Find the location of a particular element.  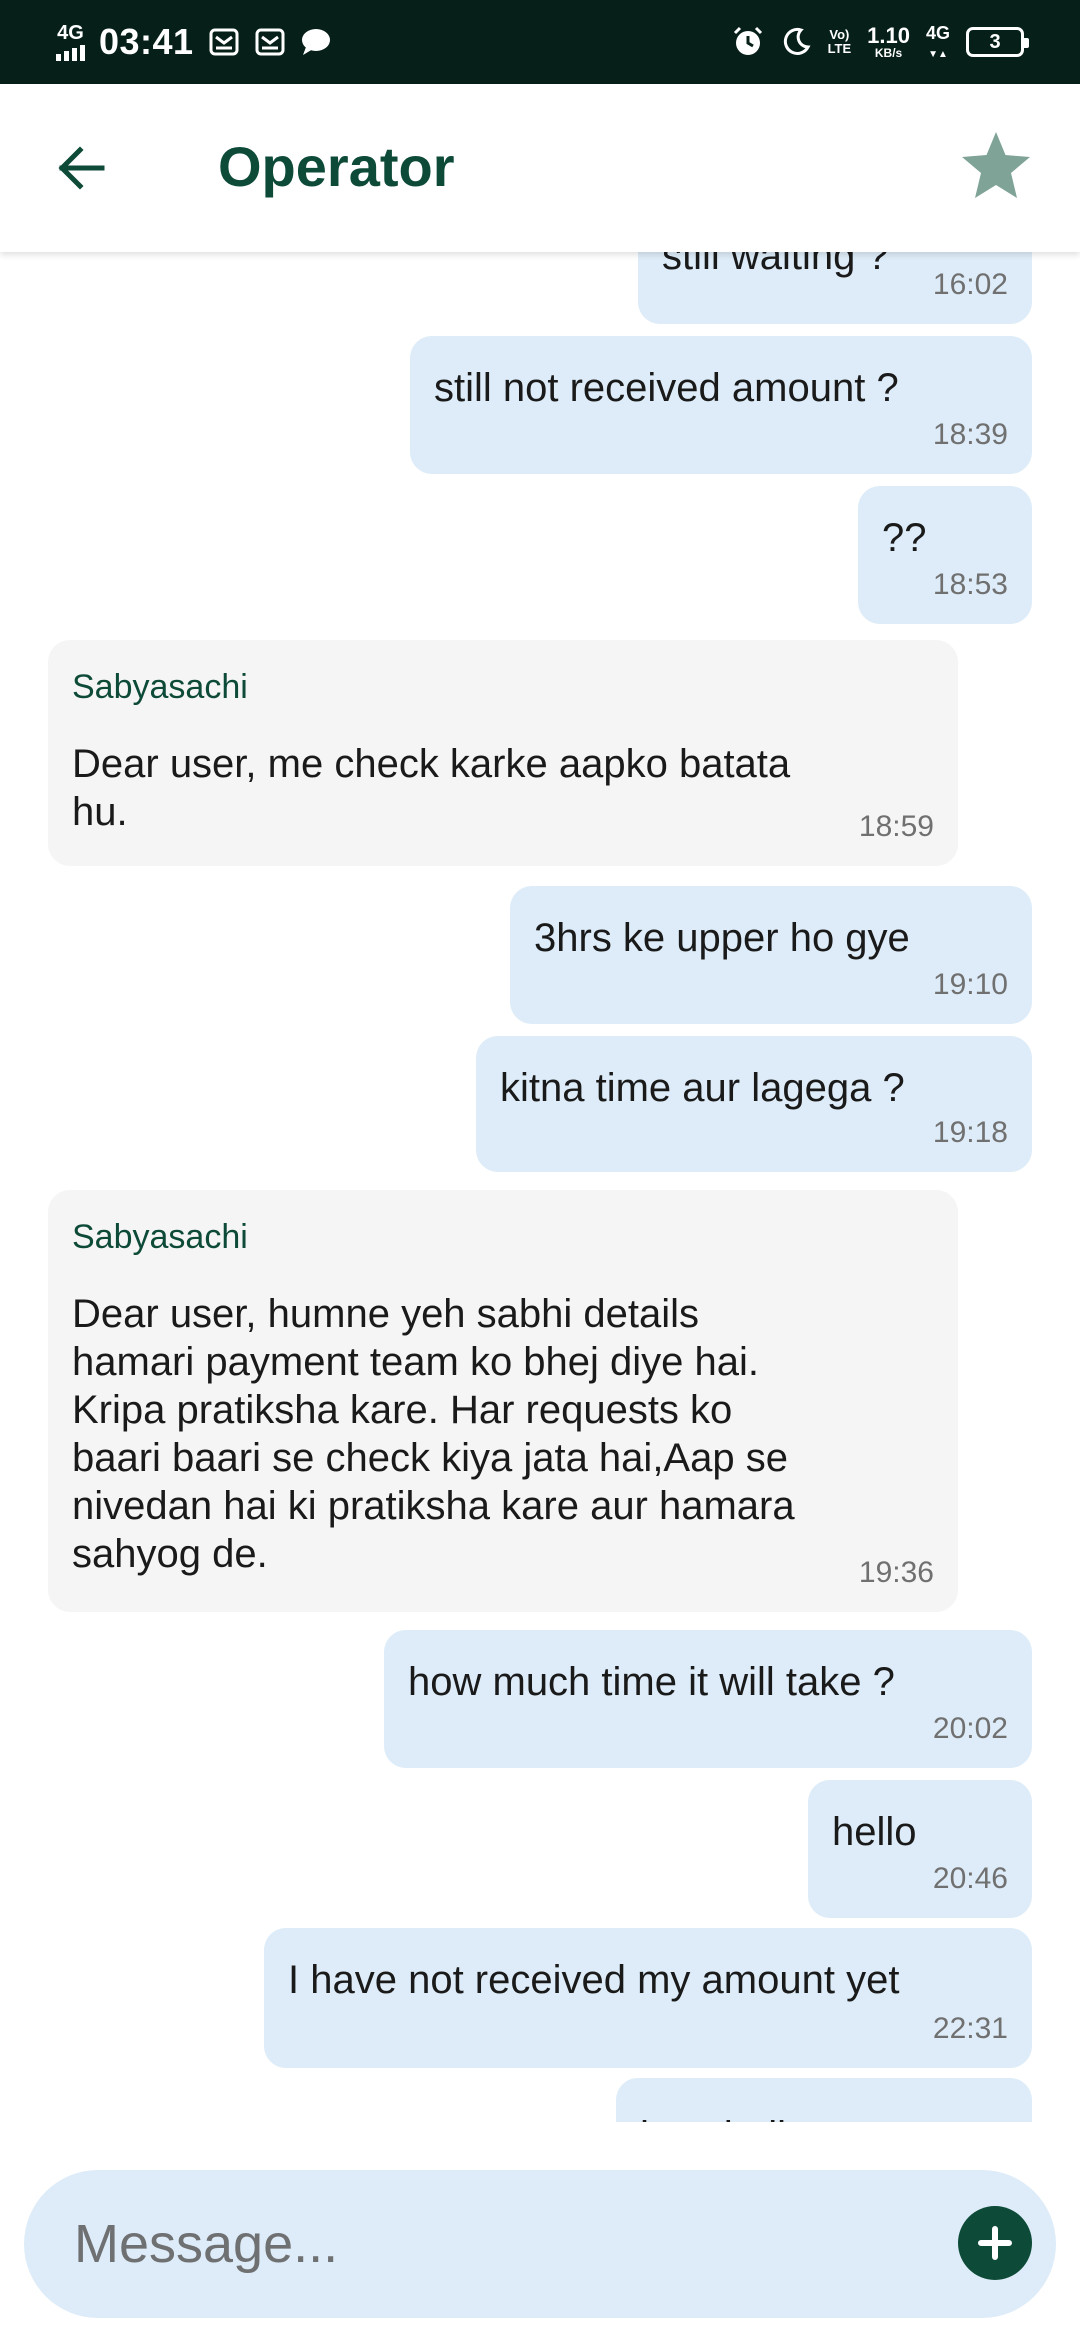

message-outgoing: 3hrs ke upper ho gye 19:10 is located at coordinates (771, 955).